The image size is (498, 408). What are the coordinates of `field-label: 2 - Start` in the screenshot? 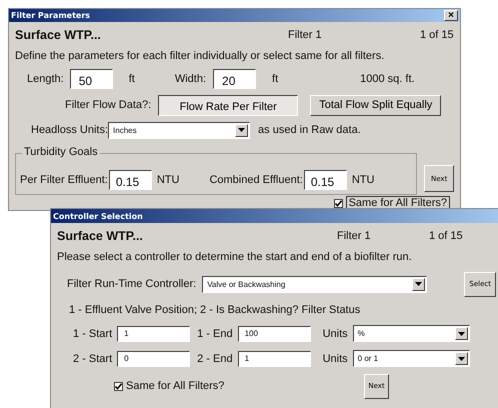 It's located at (92, 358).